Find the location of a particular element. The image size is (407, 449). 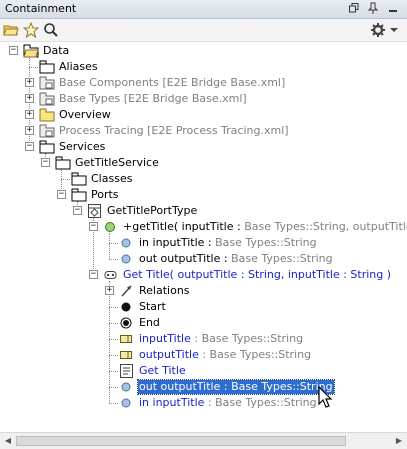

tree-node-label: Data is located at coordinates (56, 51).